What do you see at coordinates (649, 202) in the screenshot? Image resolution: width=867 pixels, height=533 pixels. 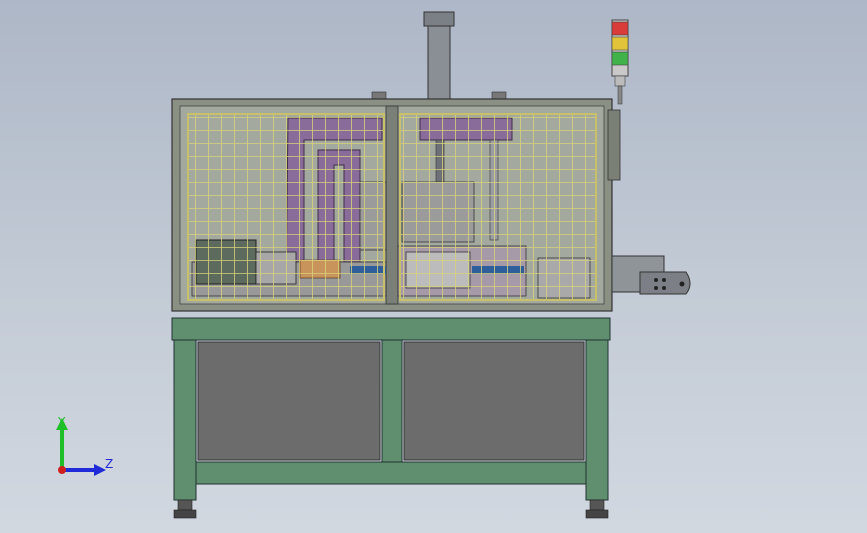 I see `side-conveyor` at bounding box center [649, 202].